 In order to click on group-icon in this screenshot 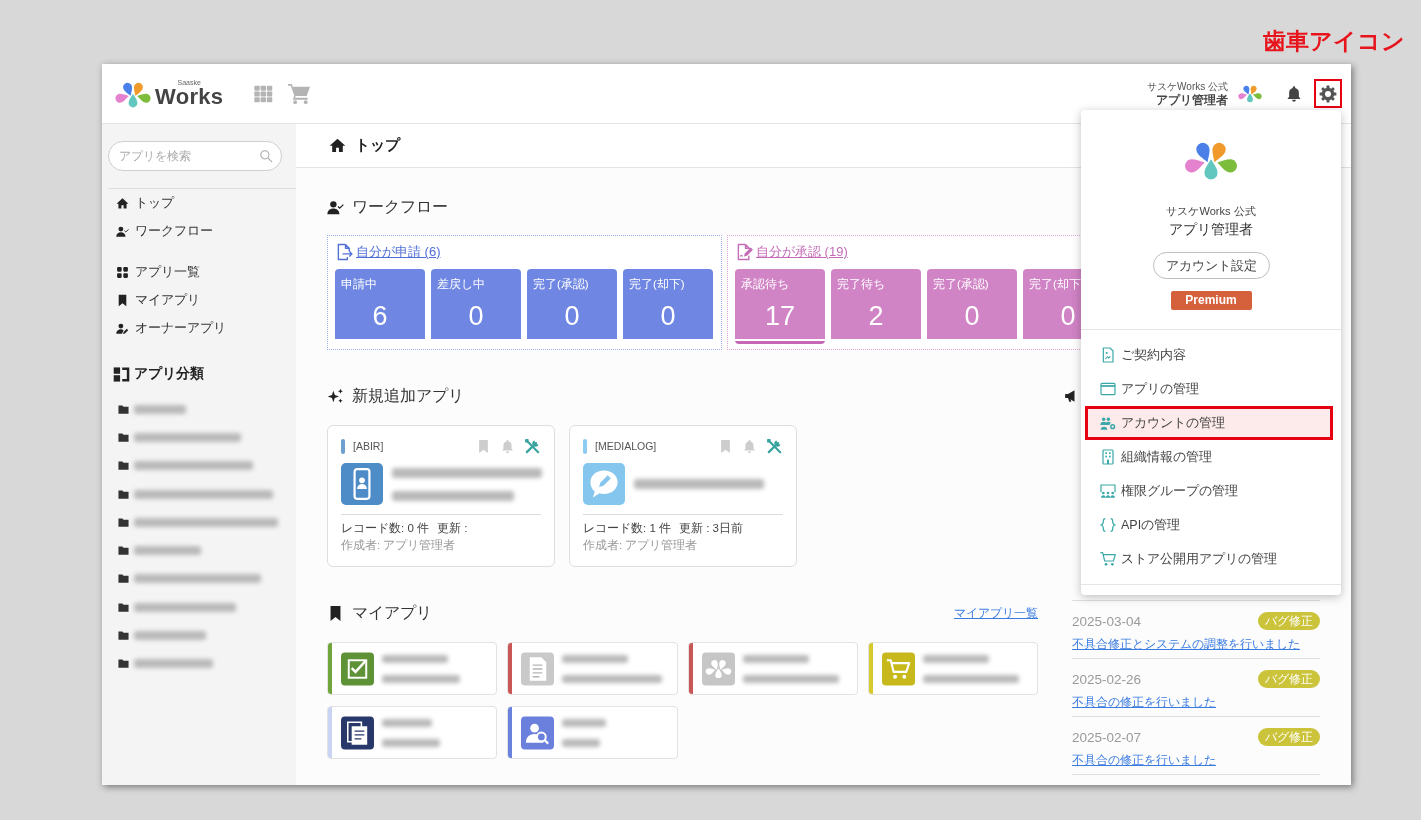, I will do `click(1108, 491)`.